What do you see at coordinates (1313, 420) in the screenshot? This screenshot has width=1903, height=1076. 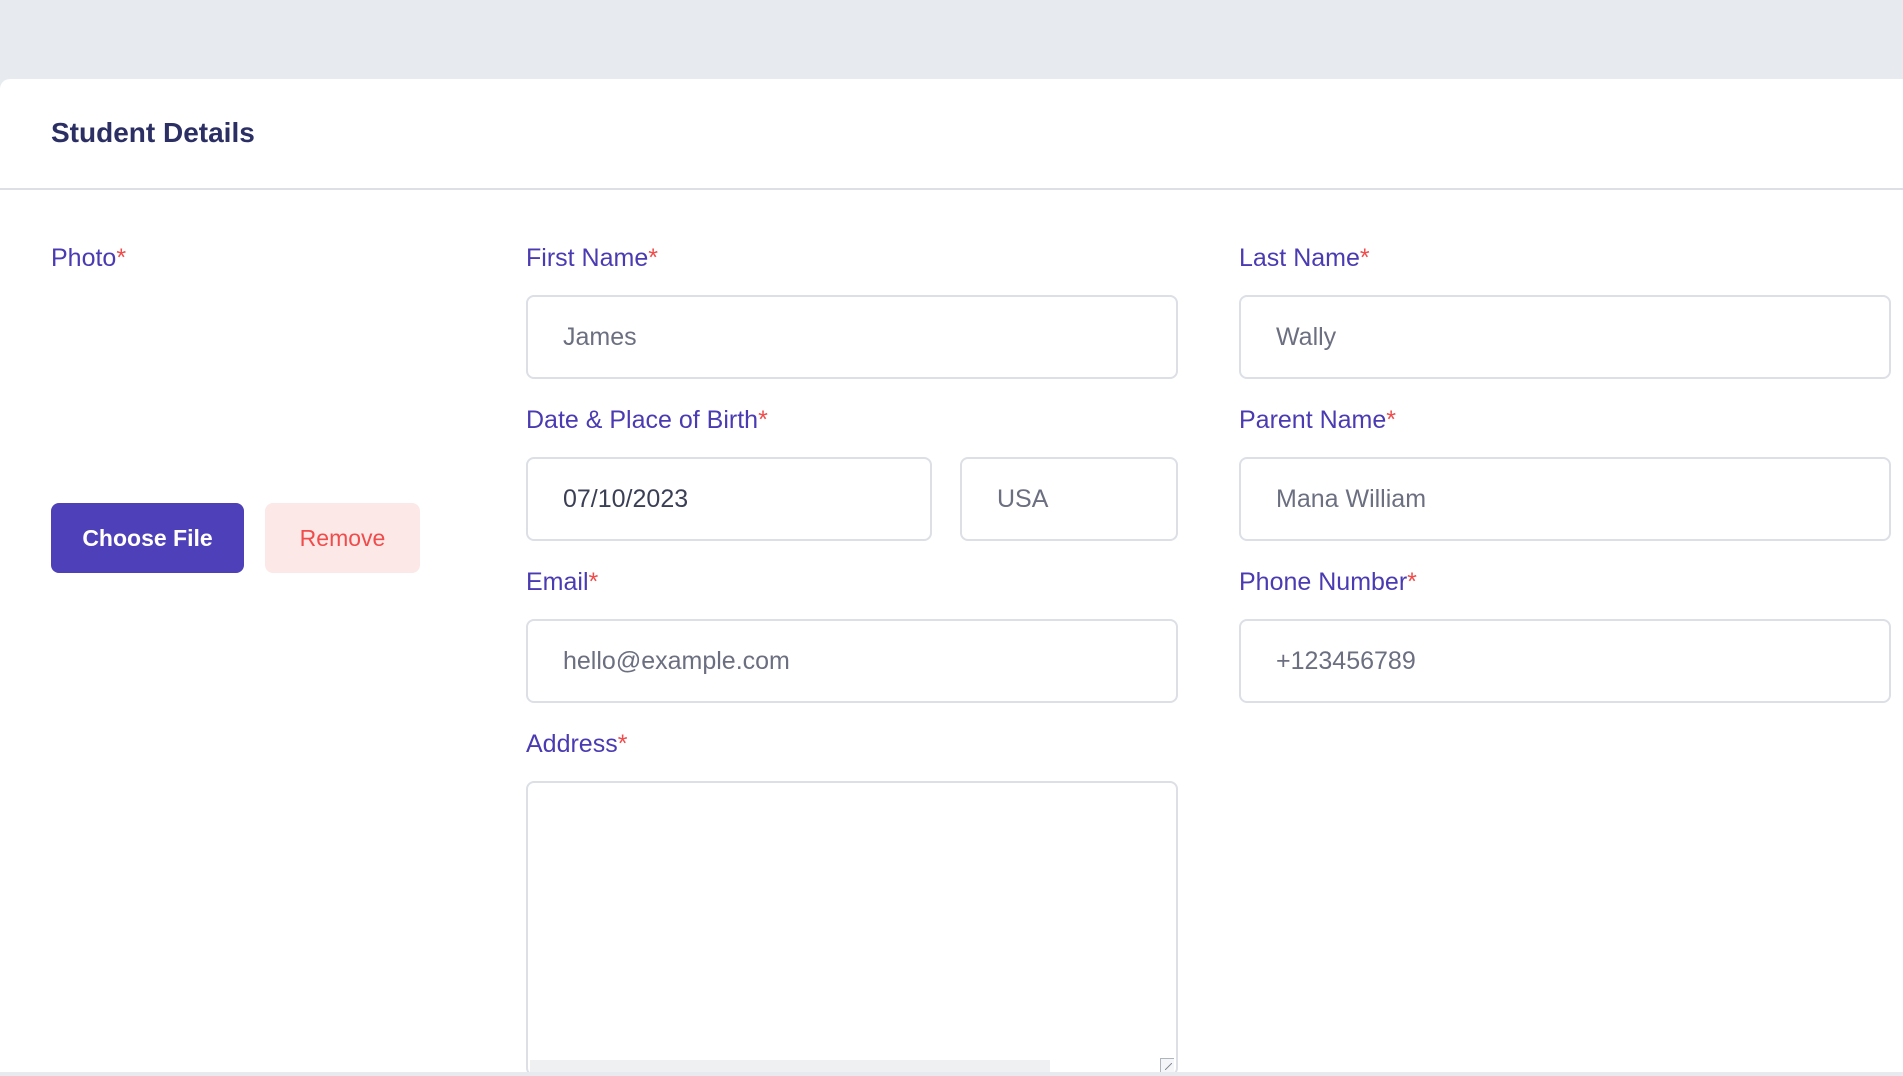 I see `parent-name-label-text: Parent Name` at bounding box center [1313, 420].